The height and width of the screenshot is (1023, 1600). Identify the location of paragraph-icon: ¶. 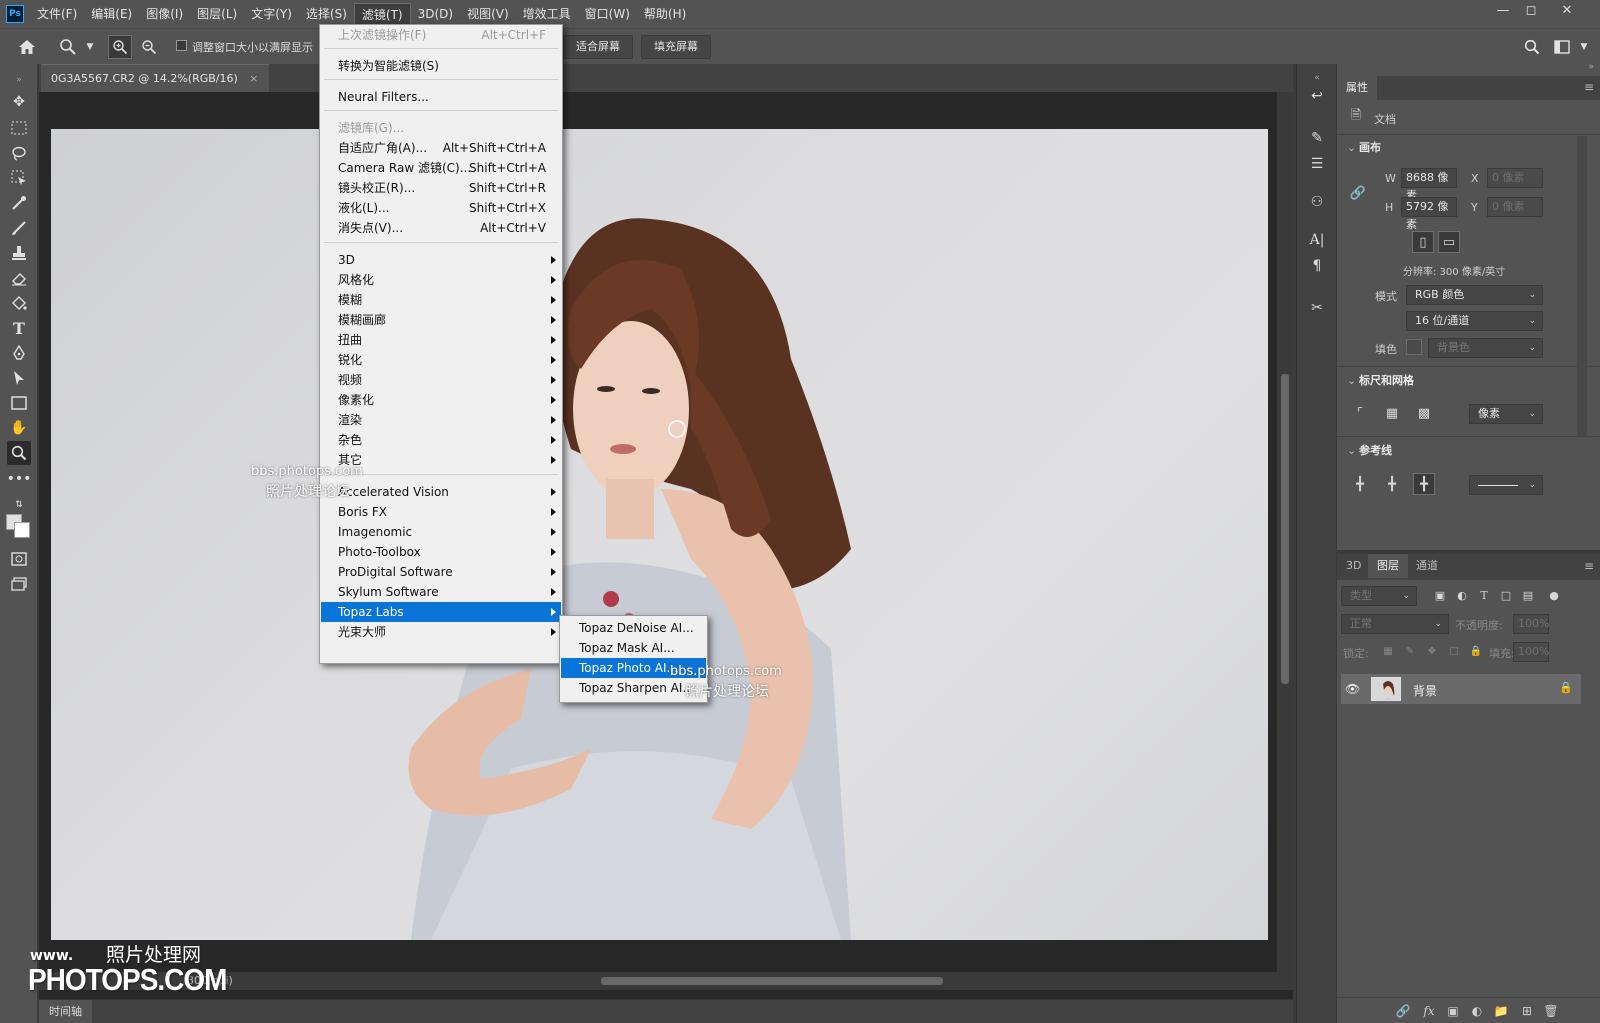
(1317, 266).